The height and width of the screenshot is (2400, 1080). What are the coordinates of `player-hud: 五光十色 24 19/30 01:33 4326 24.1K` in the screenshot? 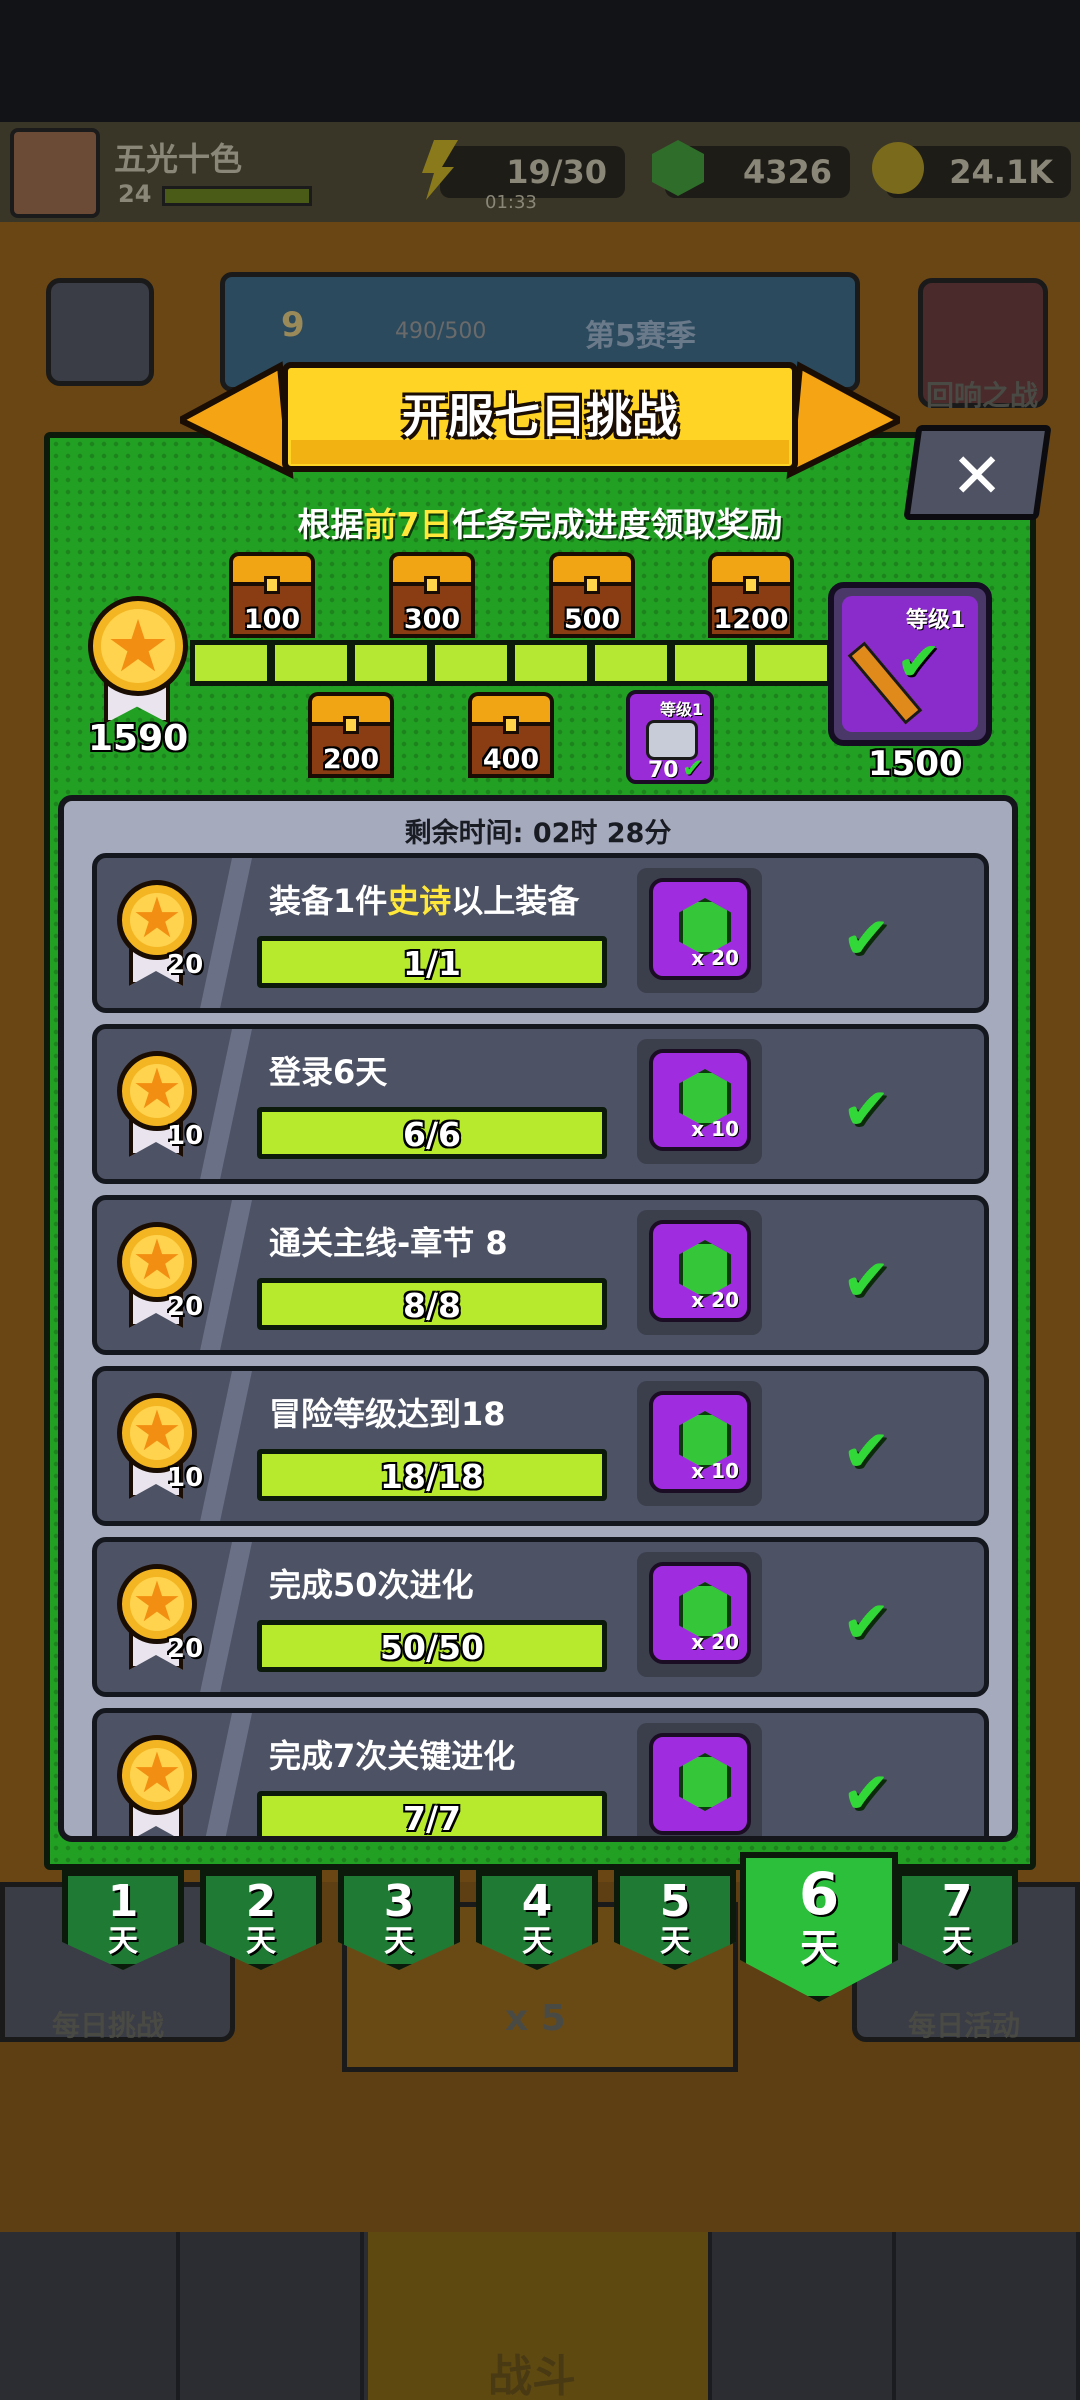 It's located at (540, 172).